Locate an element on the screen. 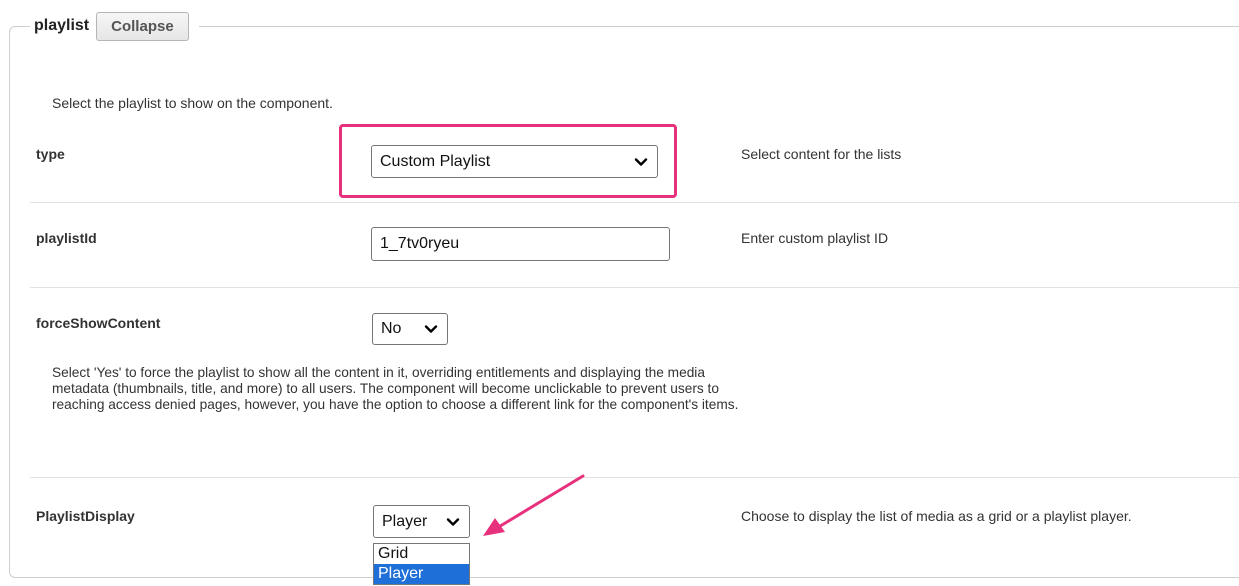  playlistdisplay-dropdown: Grid Player is located at coordinates (421, 564).